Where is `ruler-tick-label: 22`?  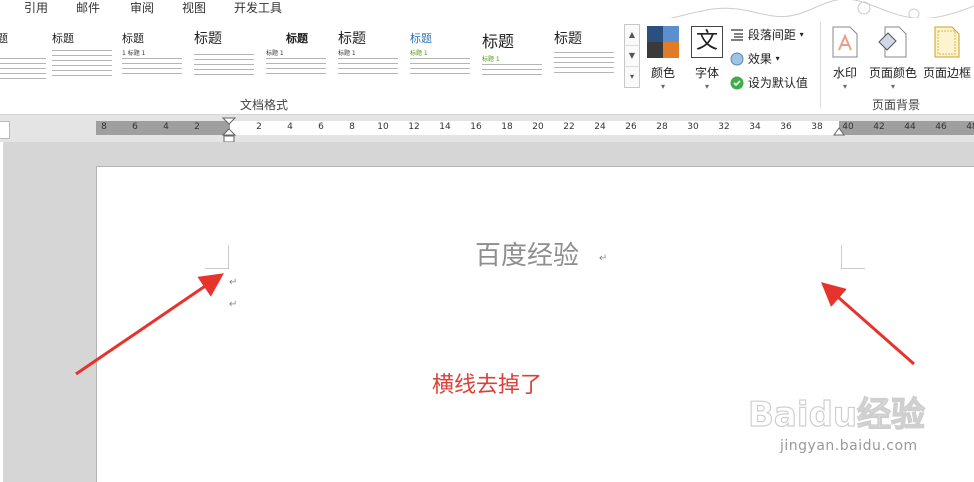 ruler-tick-label: 22 is located at coordinates (569, 127).